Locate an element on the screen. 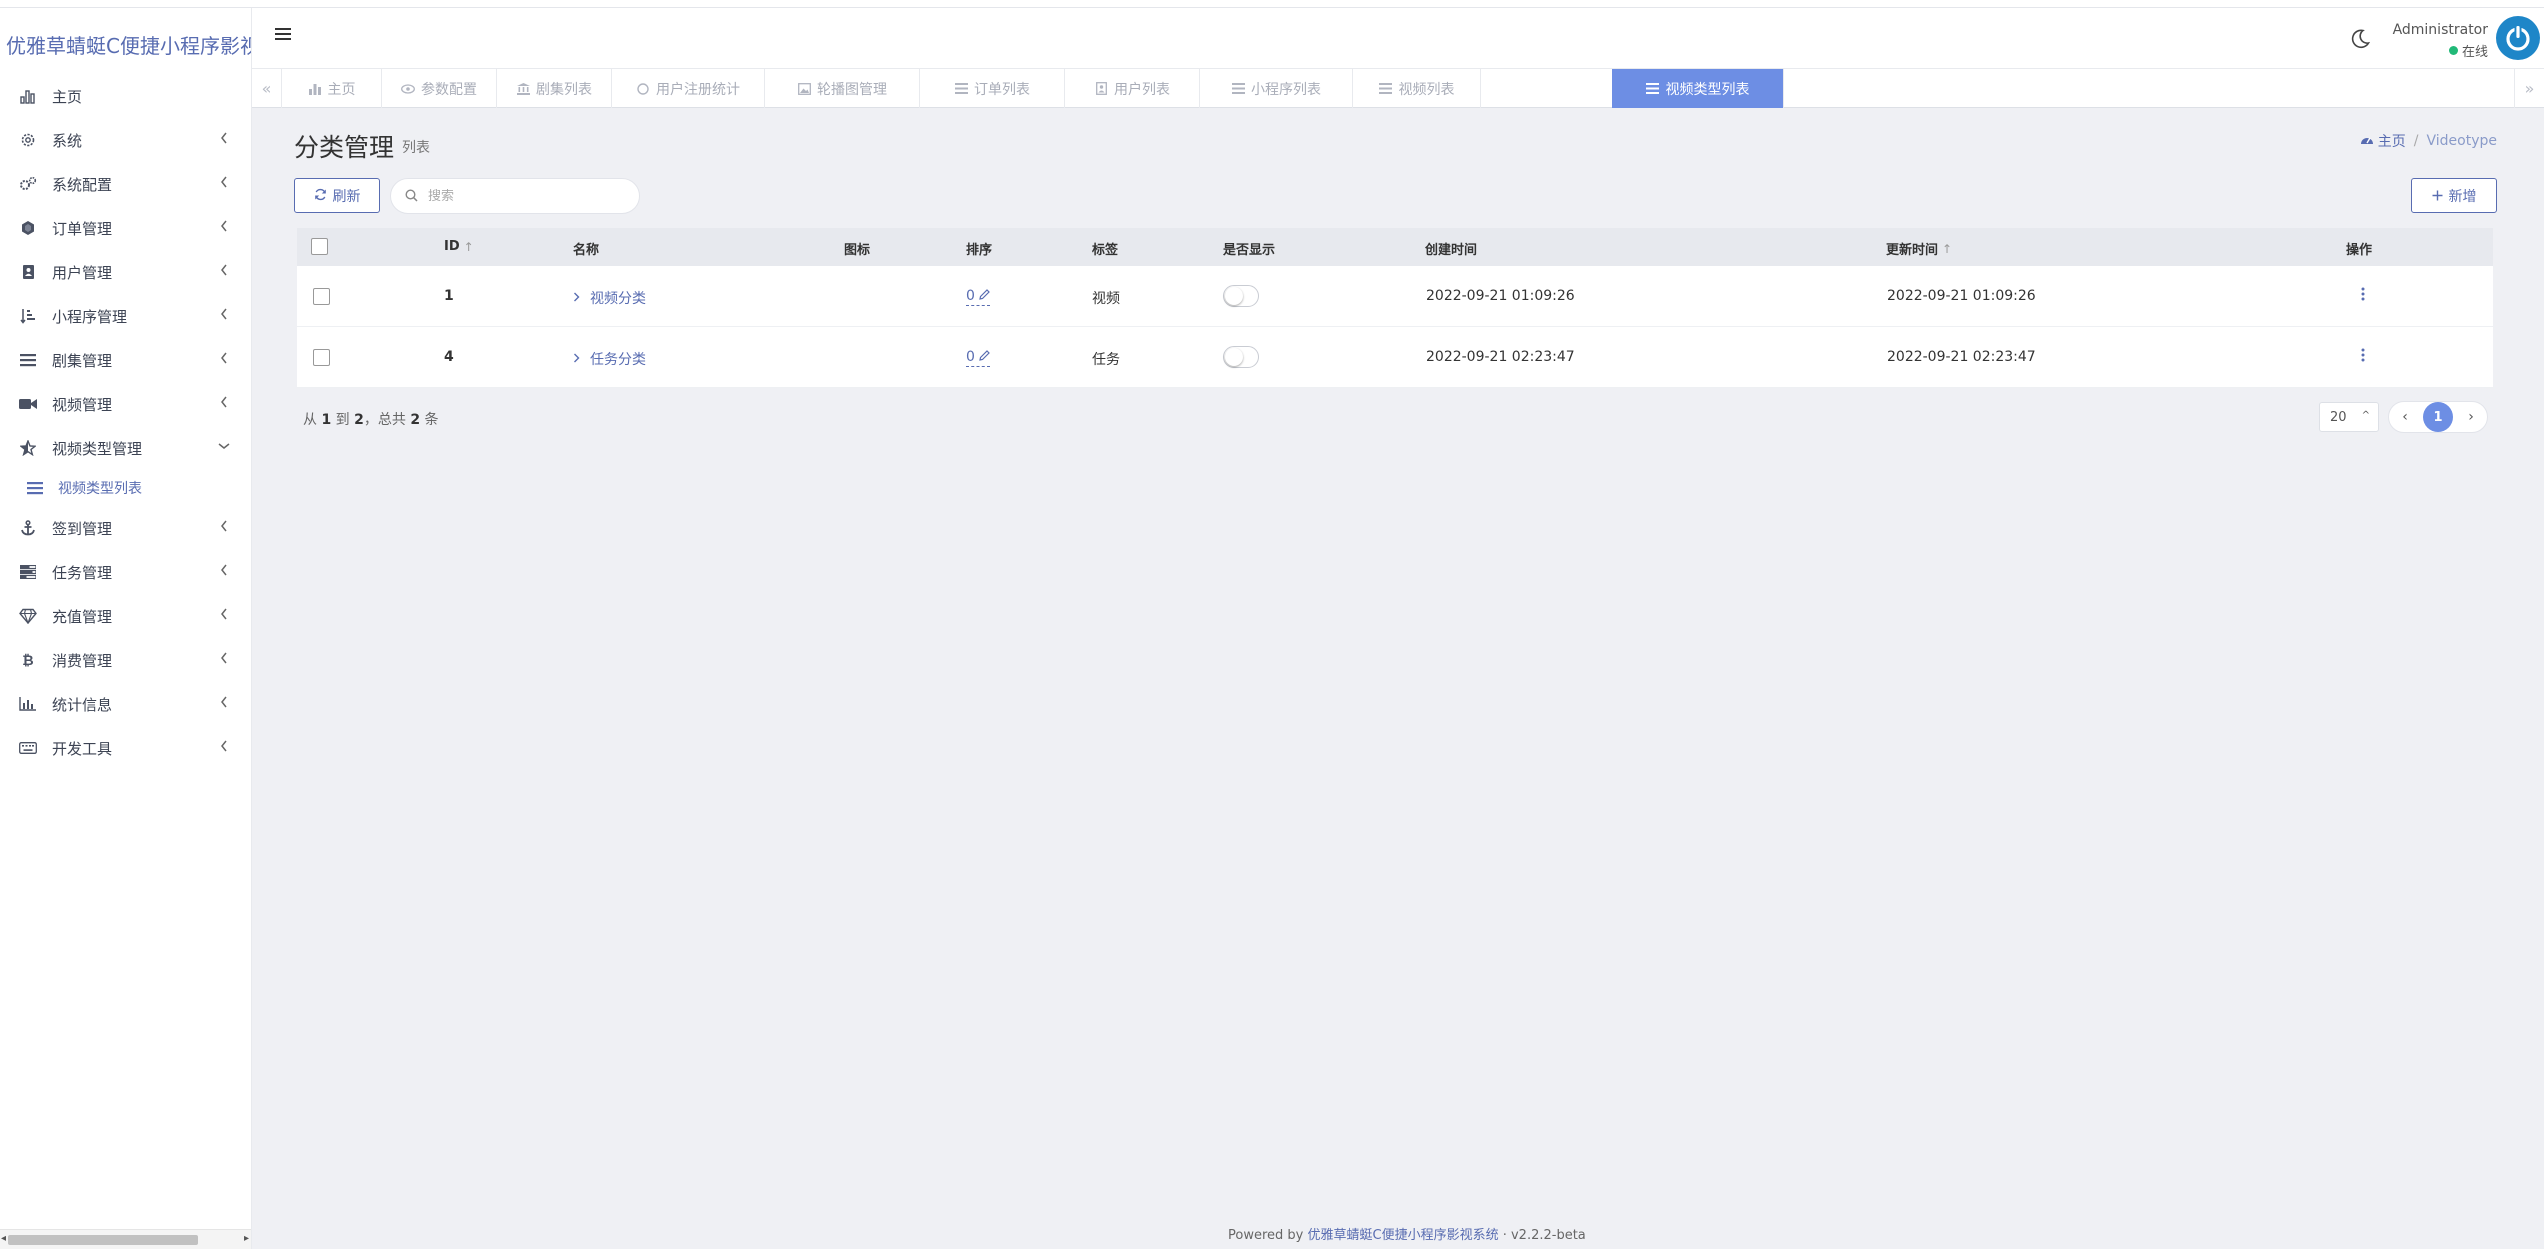 This screenshot has width=2544, height=1249. breadcrumb-home: 主页 is located at coordinates (2383, 141).